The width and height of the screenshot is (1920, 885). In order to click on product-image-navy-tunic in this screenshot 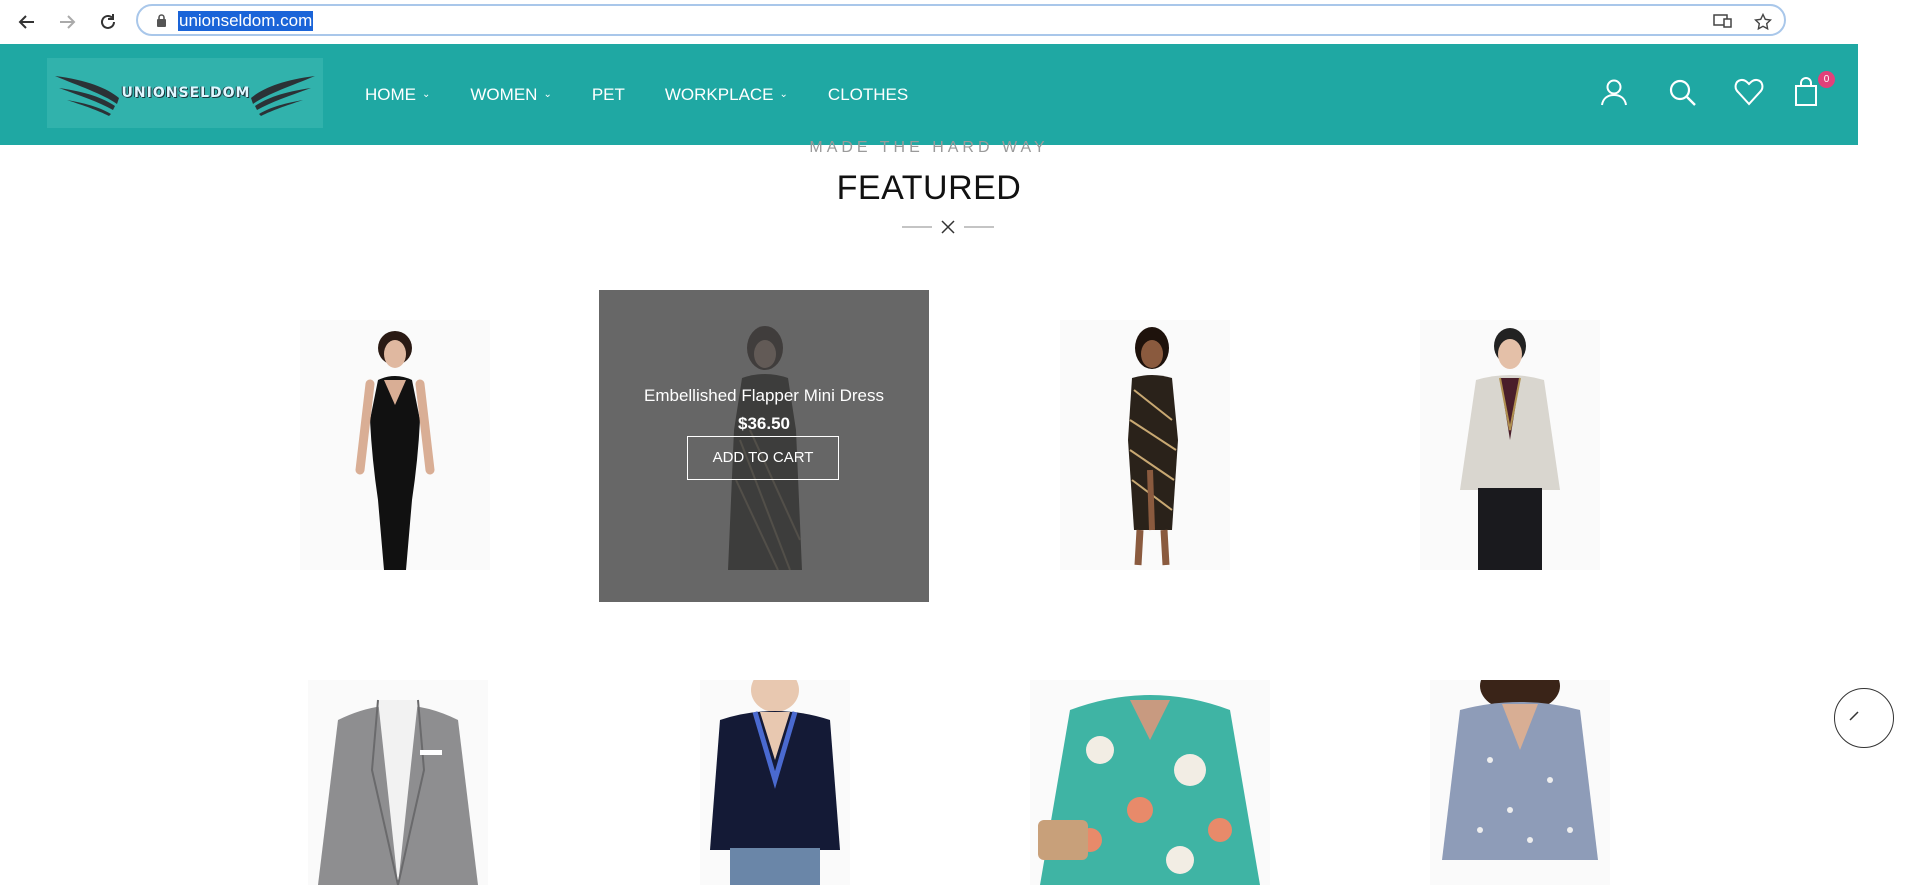, I will do `click(775, 782)`.